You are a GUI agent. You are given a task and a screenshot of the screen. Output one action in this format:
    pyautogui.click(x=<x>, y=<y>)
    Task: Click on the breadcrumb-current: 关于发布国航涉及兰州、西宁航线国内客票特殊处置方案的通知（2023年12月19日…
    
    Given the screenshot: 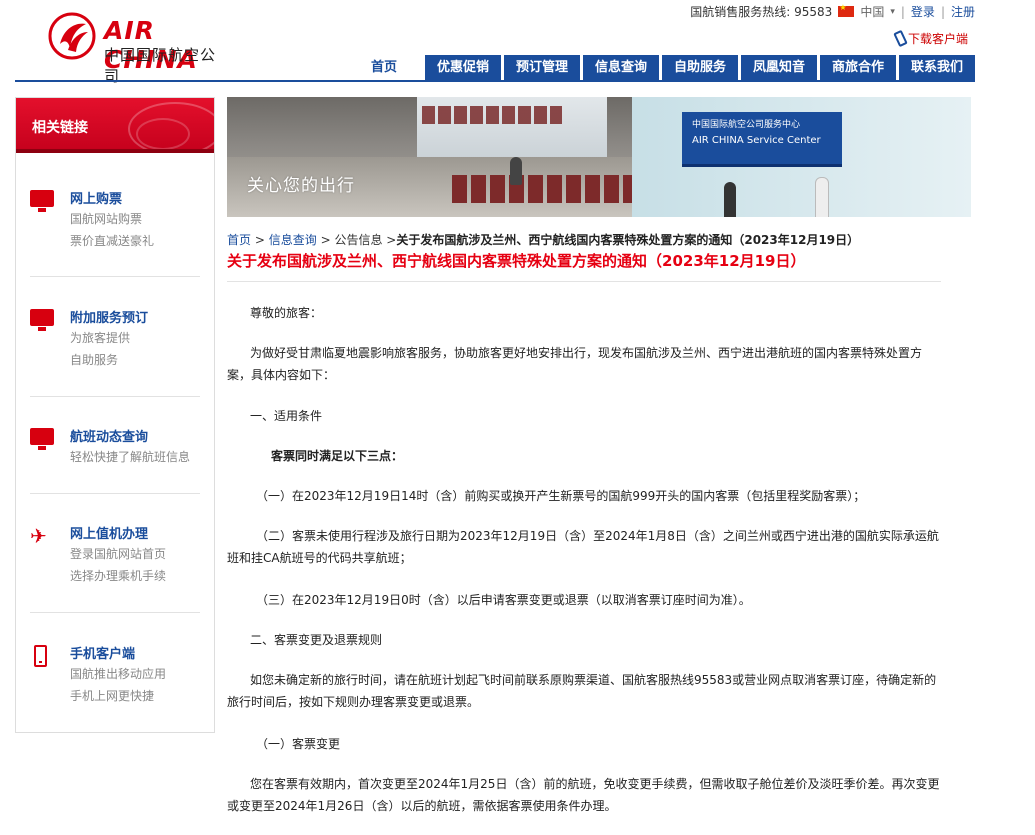 What is the action you would take?
    pyautogui.click(x=628, y=240)
    